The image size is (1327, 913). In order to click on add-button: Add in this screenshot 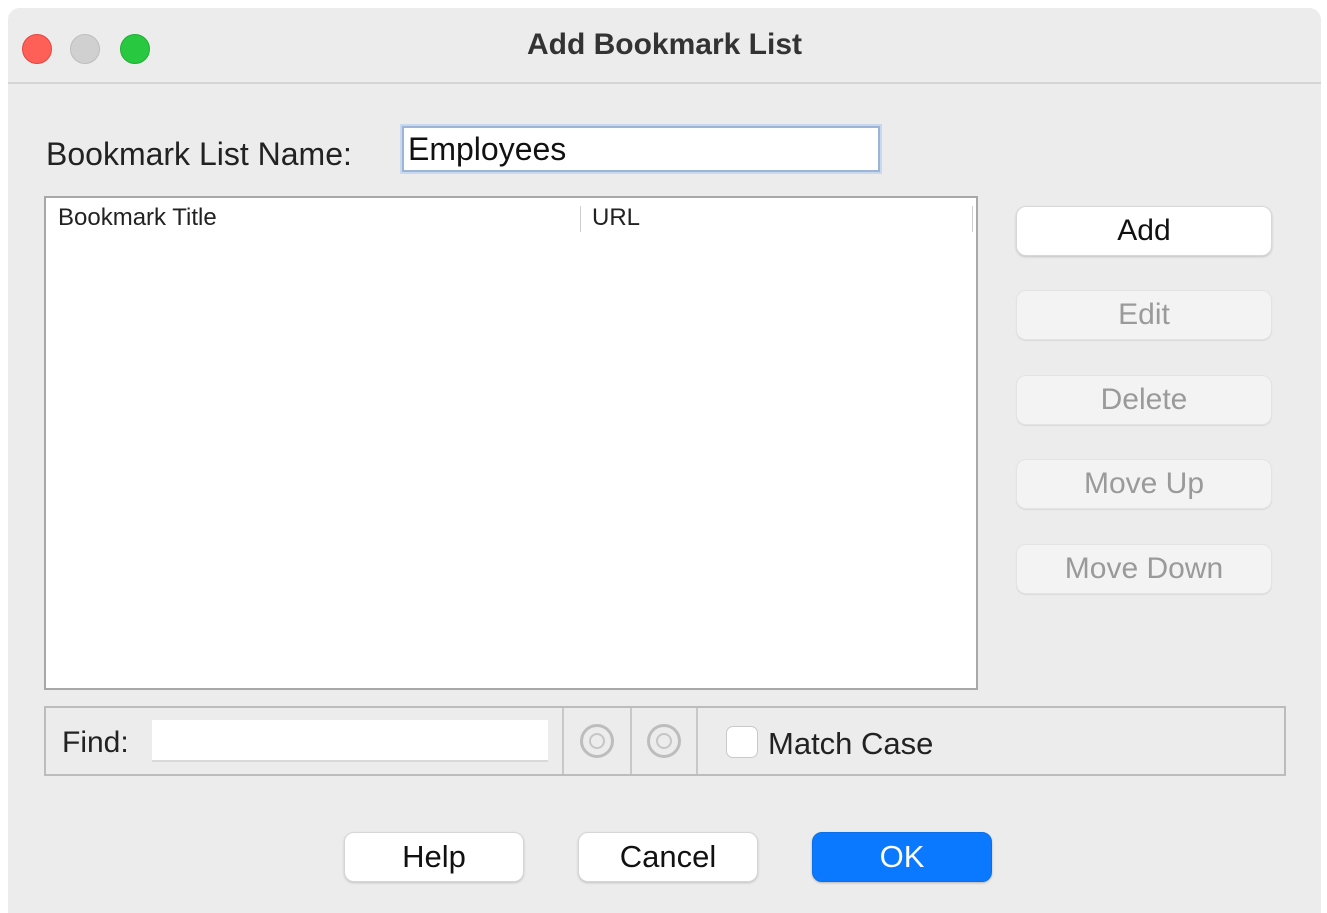, I will do `click(1144, 231)`.